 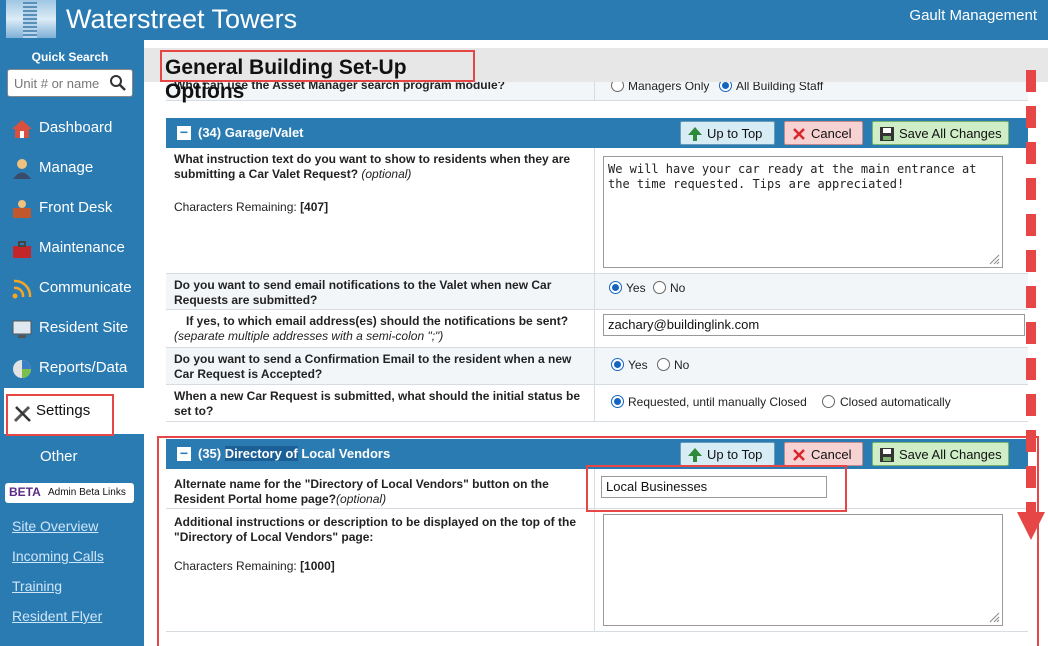 I want to click on beta-link-label: Admin Beta Links, so click(x=87, y=492).